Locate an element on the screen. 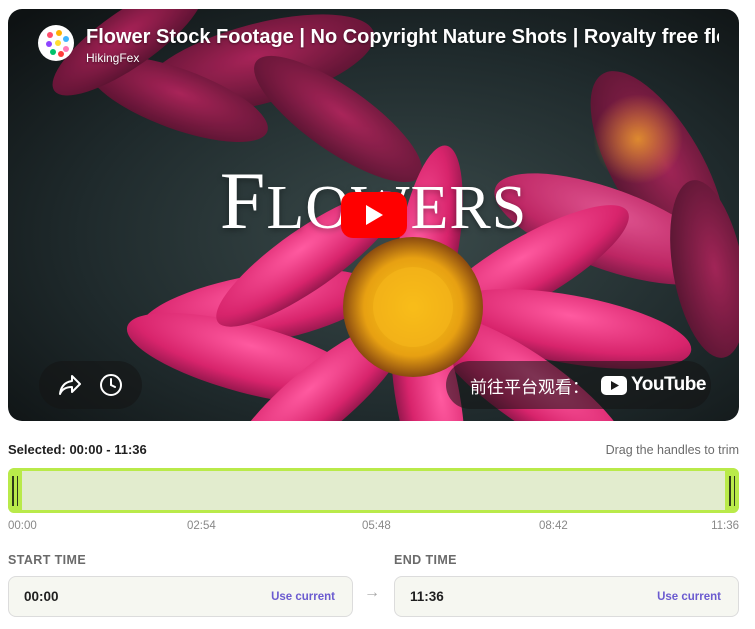 The image size is (755, 629). play-icon is located at coordinates (374, 215).